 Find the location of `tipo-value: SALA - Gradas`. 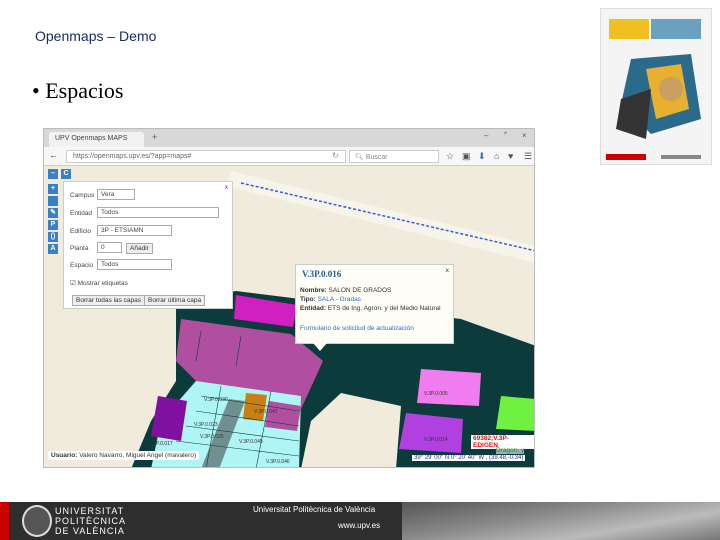

tipo-value: SALA - Gradas is located at coordinates (339, 299).